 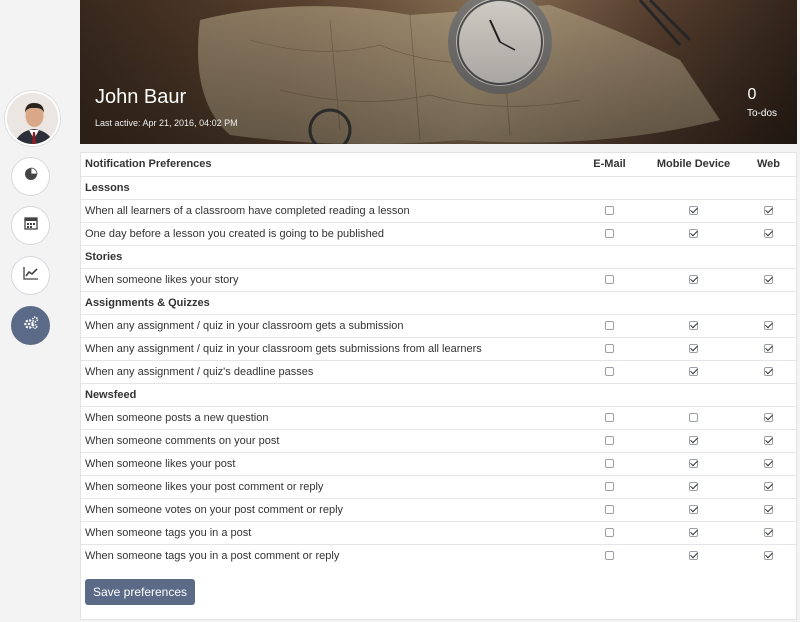 What do you see at coordinates (166, 123) in the screenshot?
I see `last-active-text: Last active: Apr 21, 2016, 04:02 PM` at bounding box center [166, 123].